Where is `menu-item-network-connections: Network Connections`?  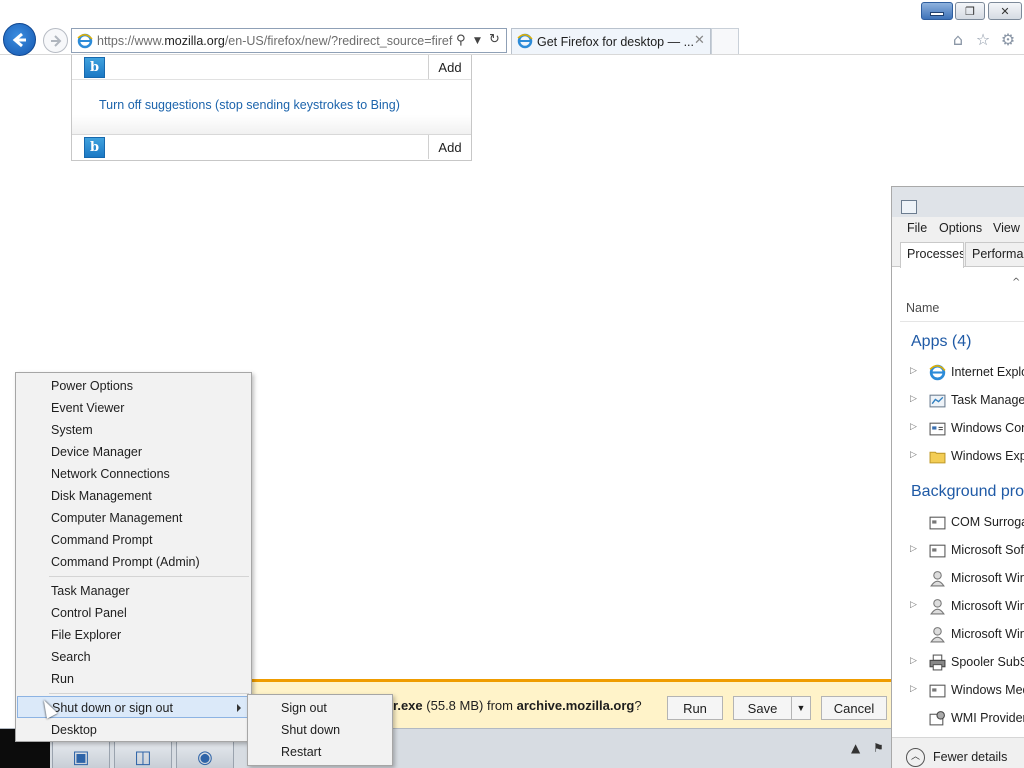 menu-item-network-connections: Network Connections is located at coordinates (133, 474).